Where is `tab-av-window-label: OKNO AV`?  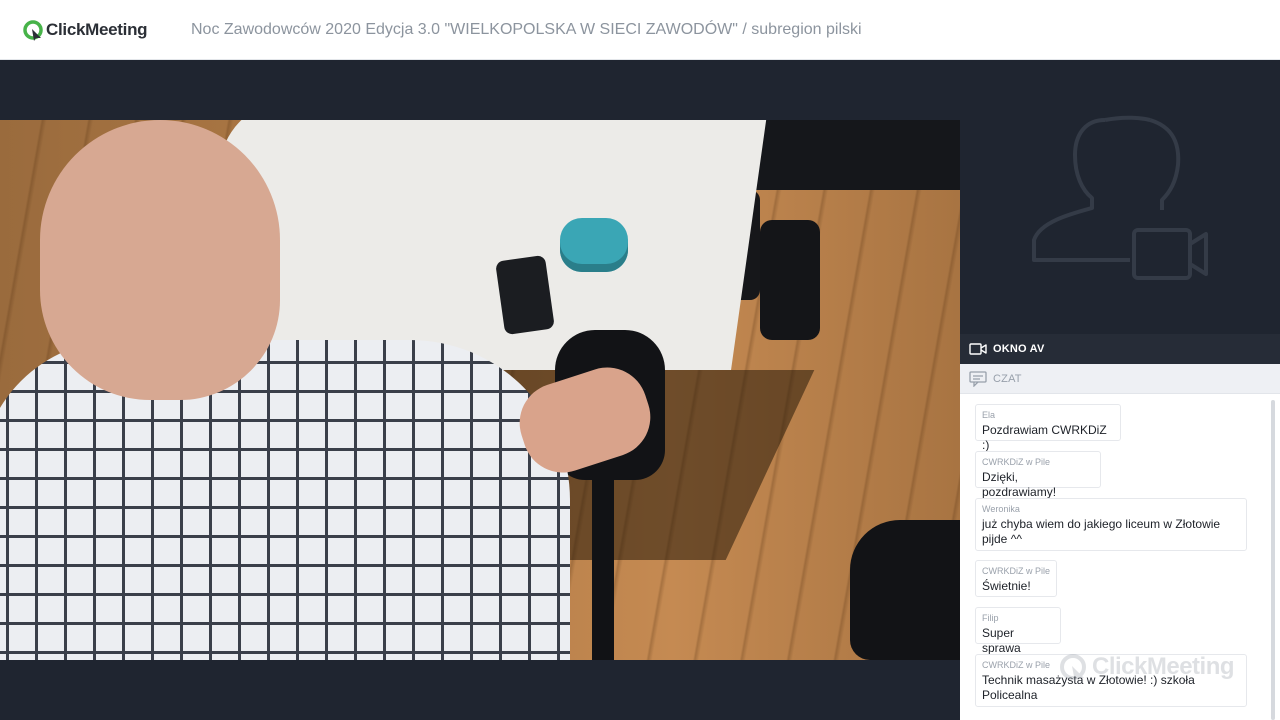
tab-av-window-label: OKNO AV is located at coordinates (1019, 349).